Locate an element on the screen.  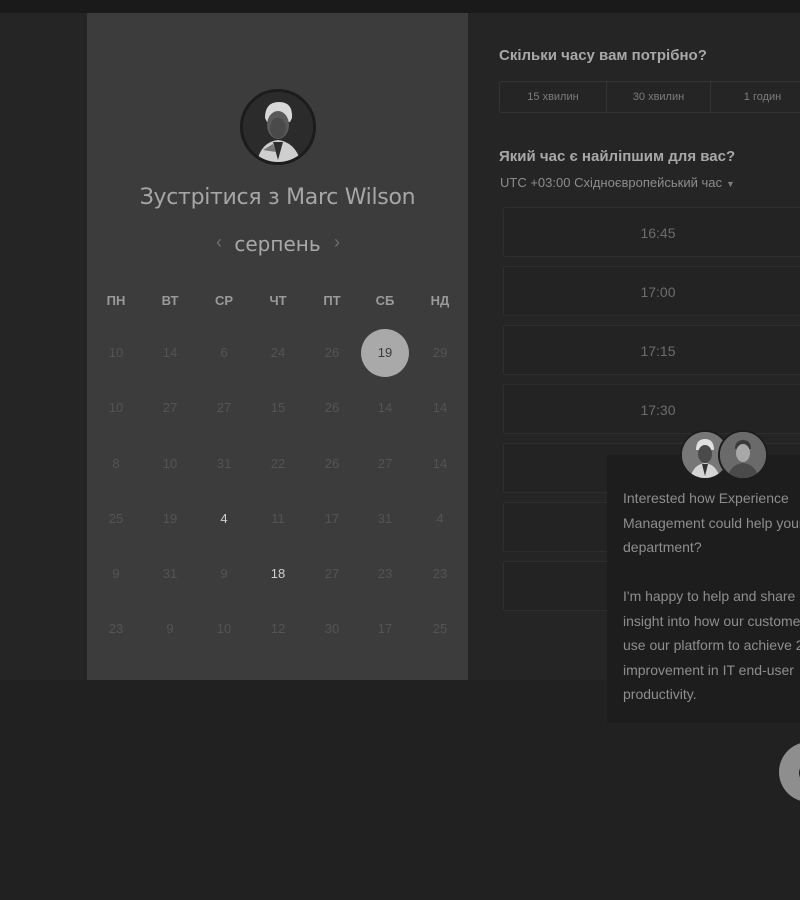
calendar-day: 19 is located at coordinates (170, 518).